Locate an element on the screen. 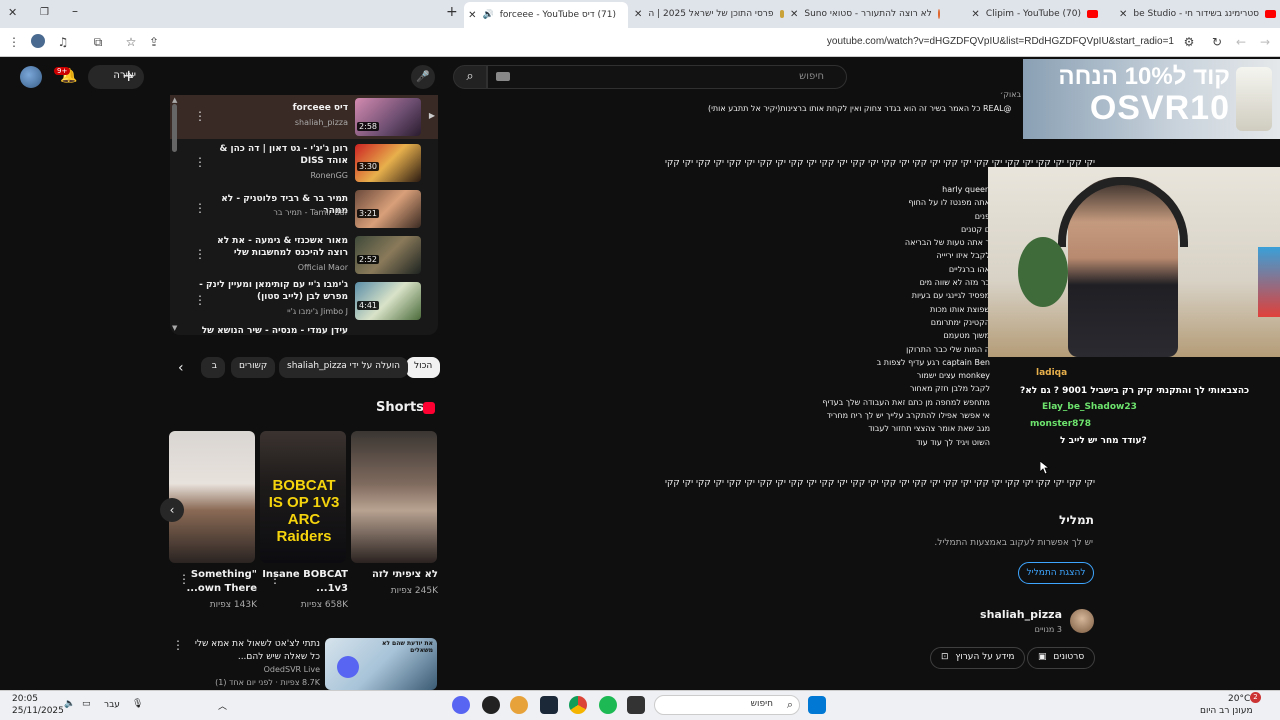  tab-studio: סטרימינג בשידור חי - be Studio ✕ is located at coordinates (1191, 14).